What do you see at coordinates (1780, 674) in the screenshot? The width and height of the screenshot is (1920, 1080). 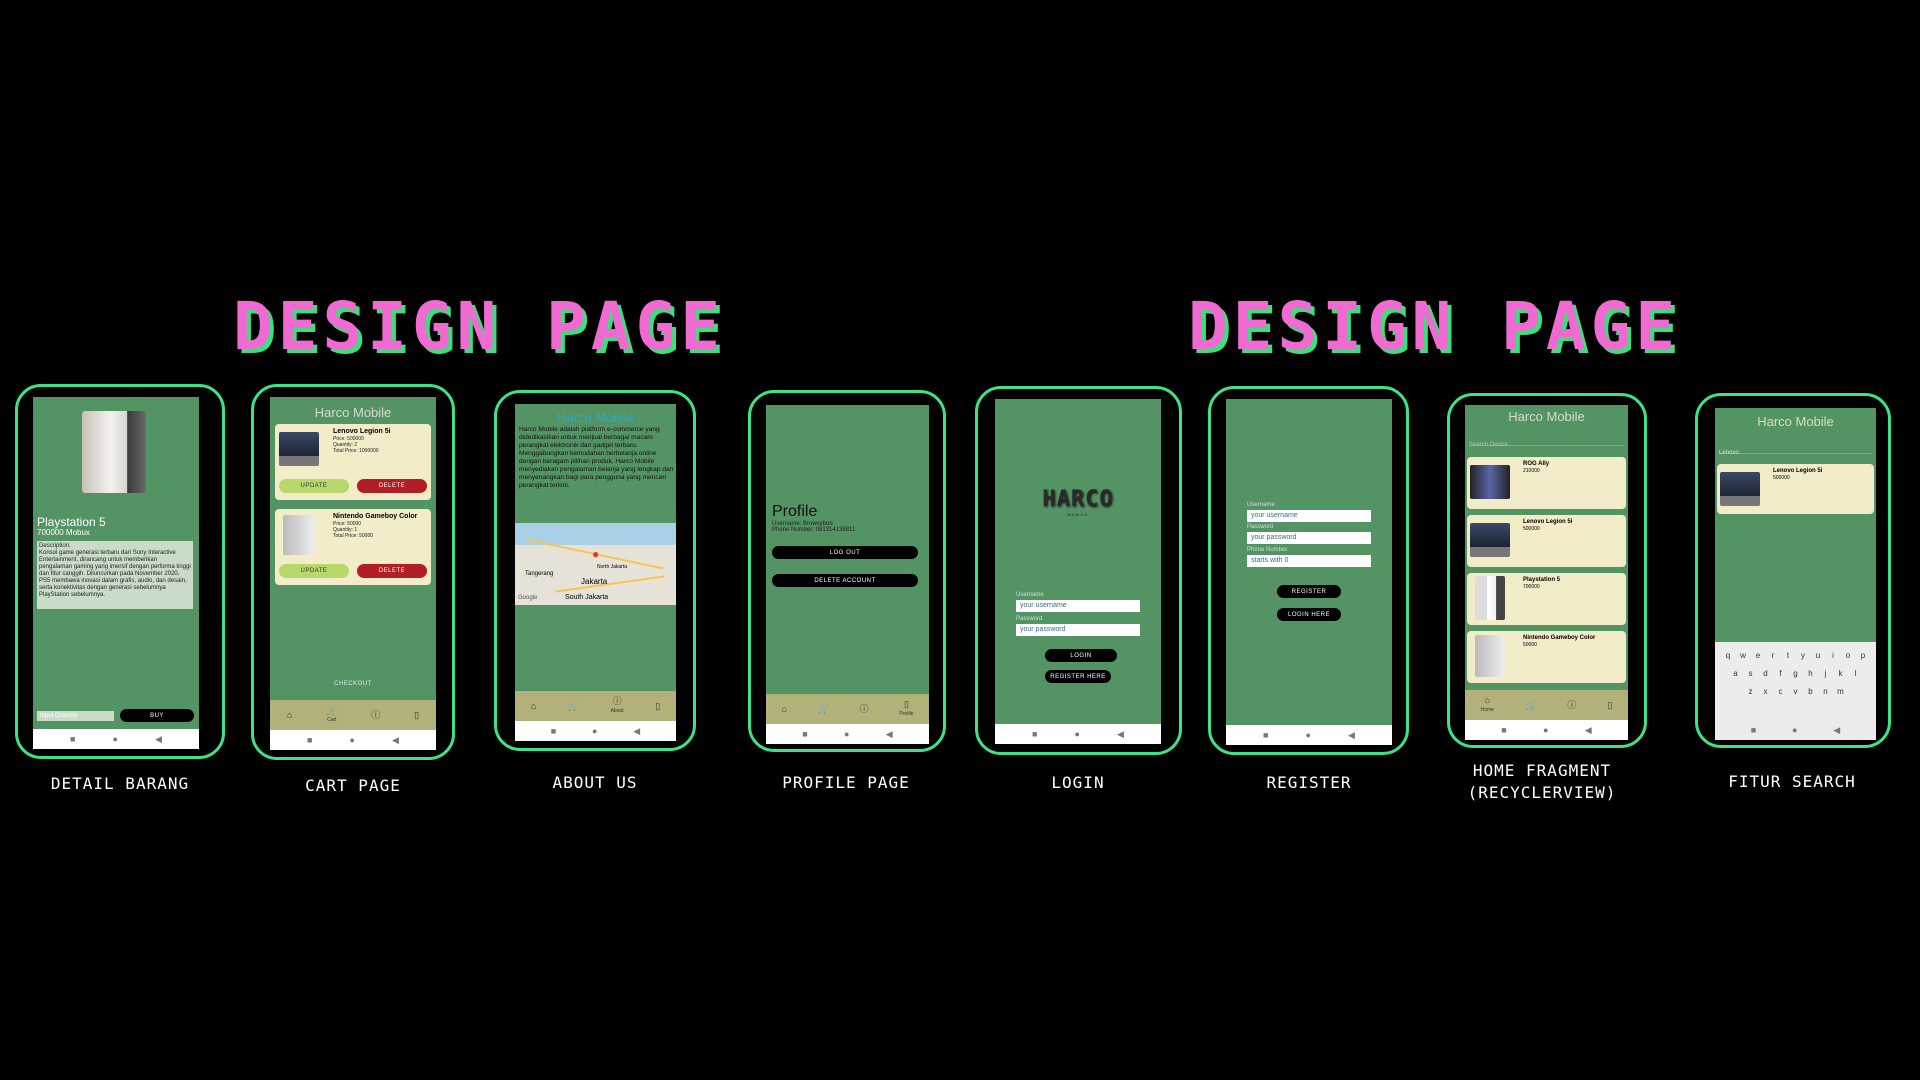 I see `key-f: f` at bounding box center [1780, 674].